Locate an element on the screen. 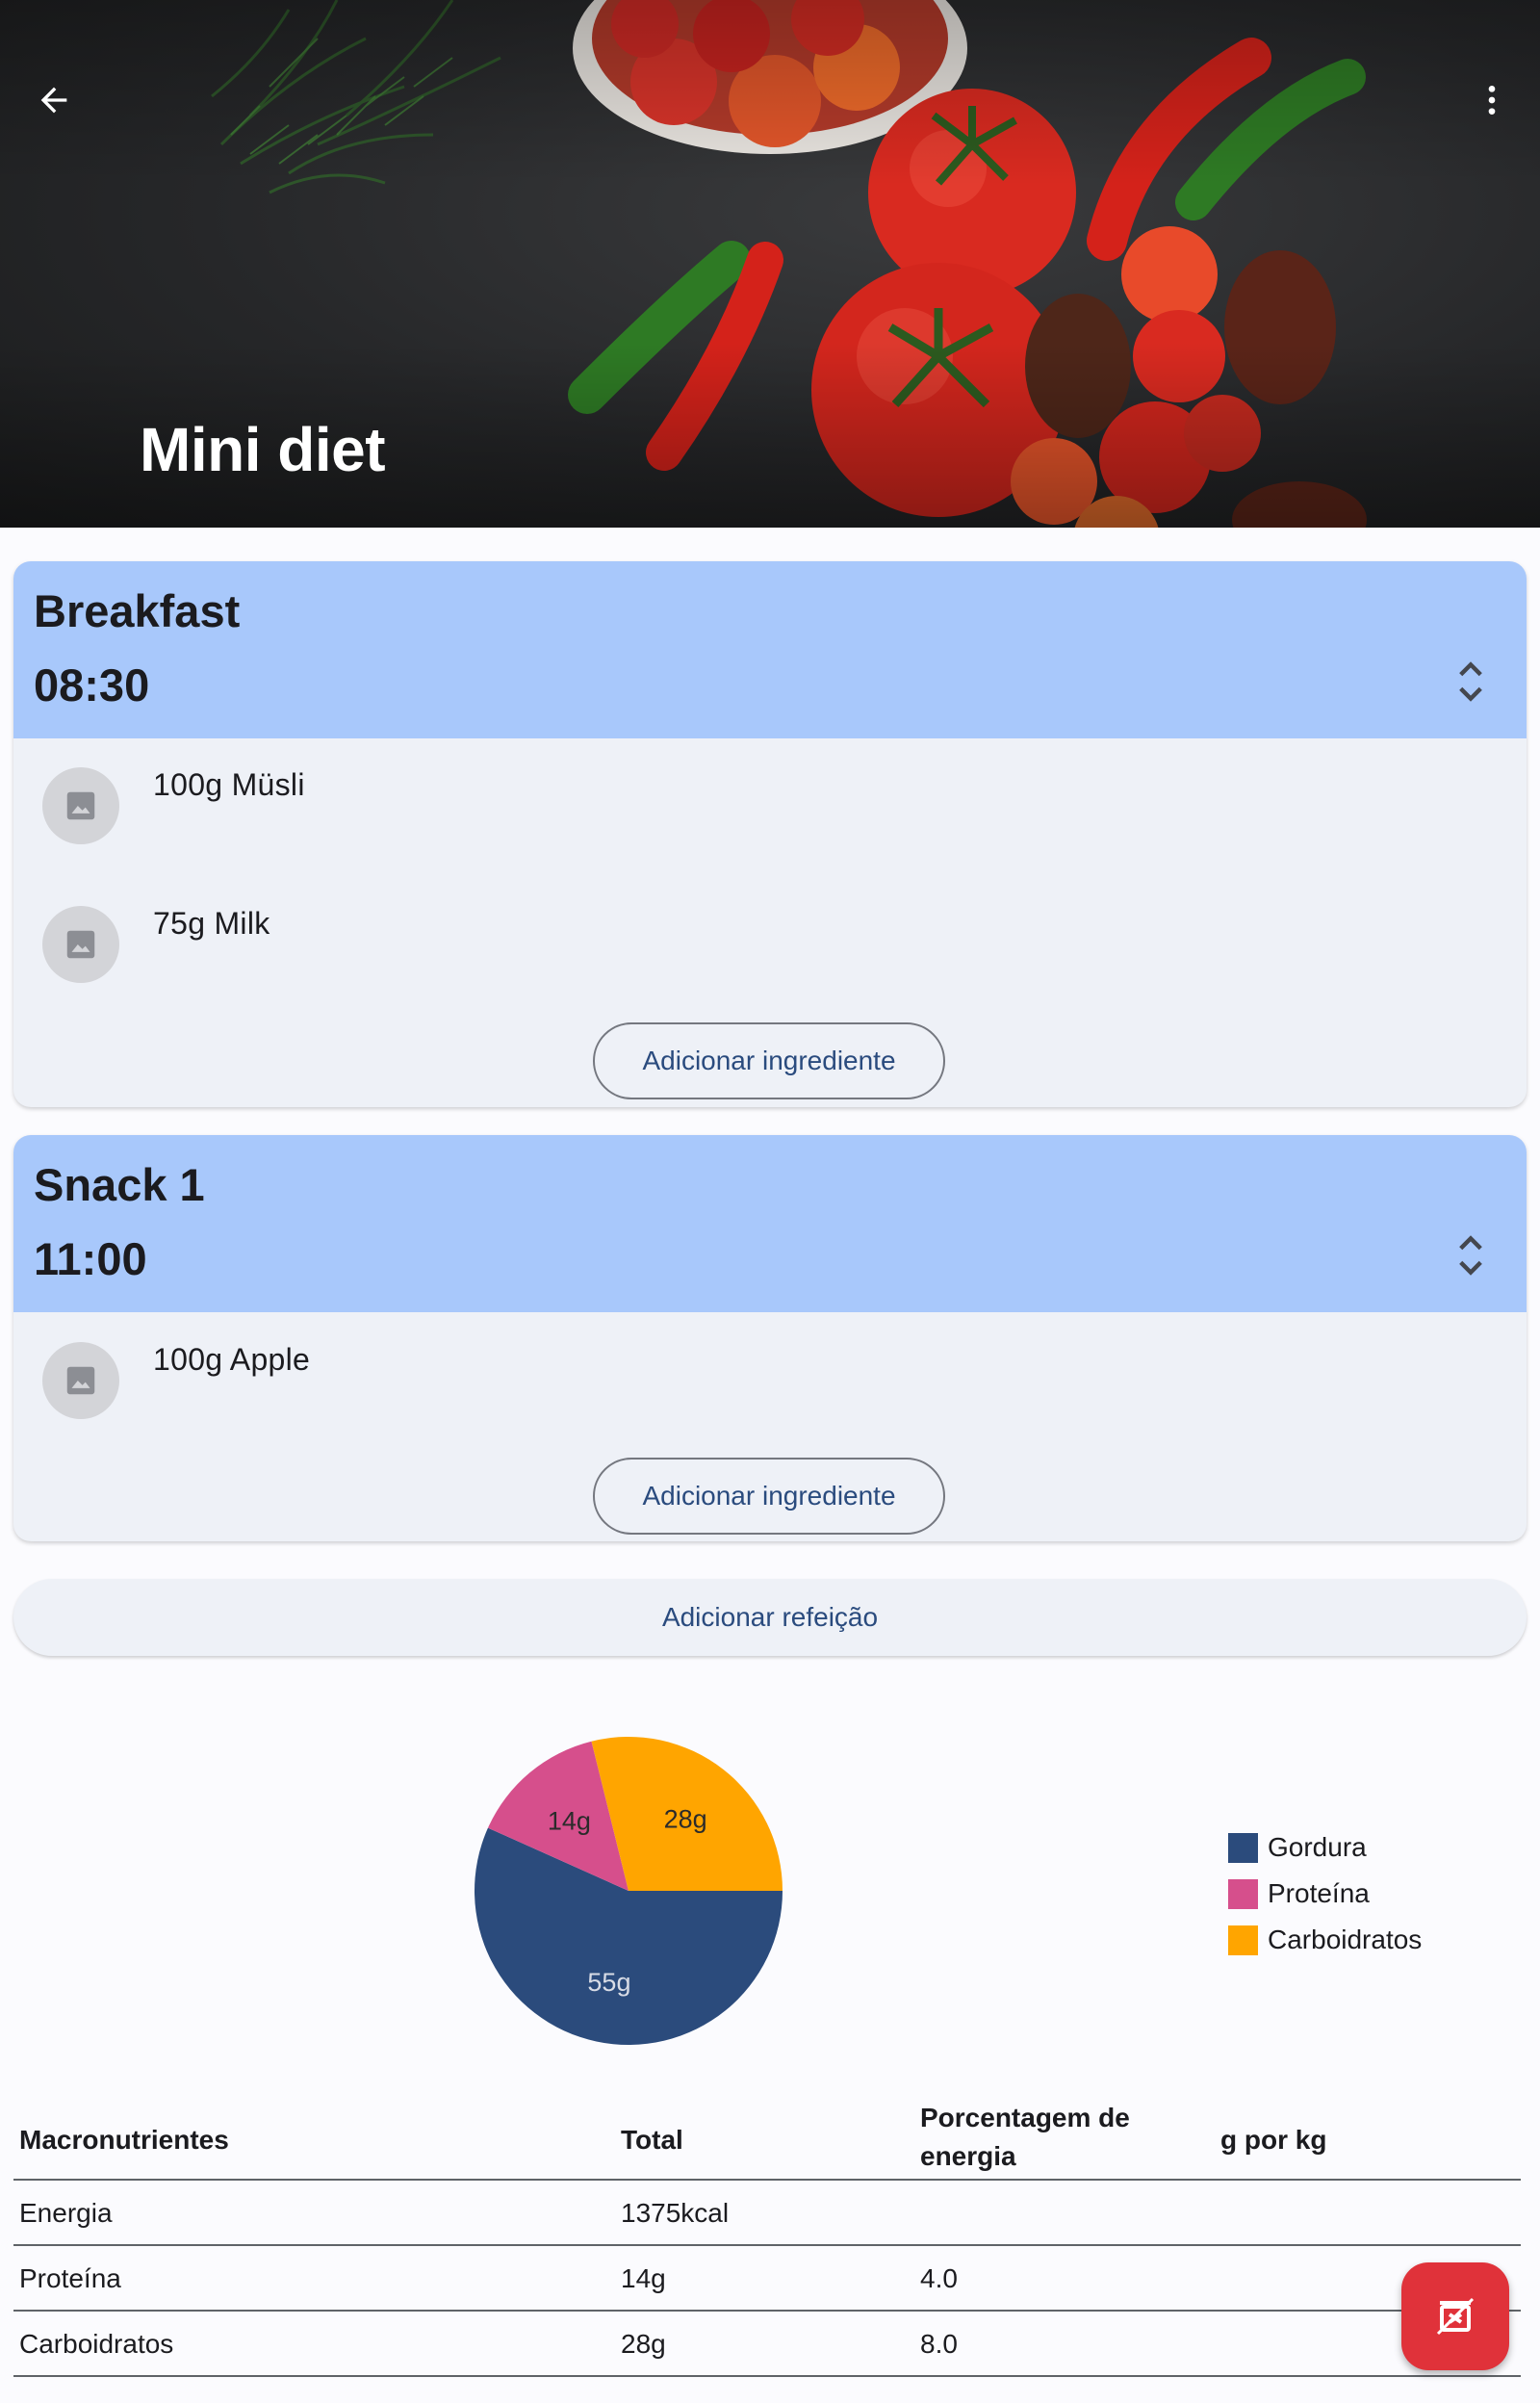 The height and width of the screenshot is (2403, 1540). more-vert-icon is located at coordinates (1492, 100).